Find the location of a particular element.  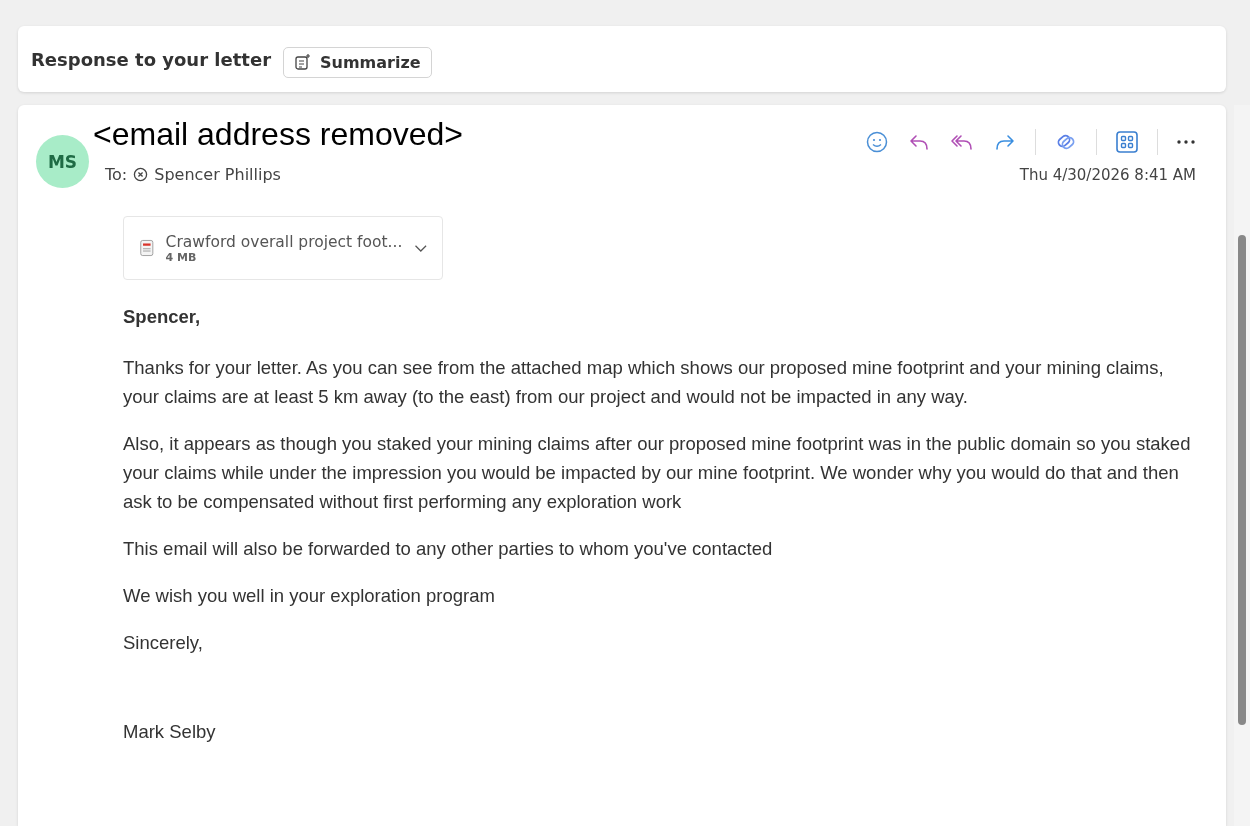

signature: Mark Selby is located at coordinates (170, 732).